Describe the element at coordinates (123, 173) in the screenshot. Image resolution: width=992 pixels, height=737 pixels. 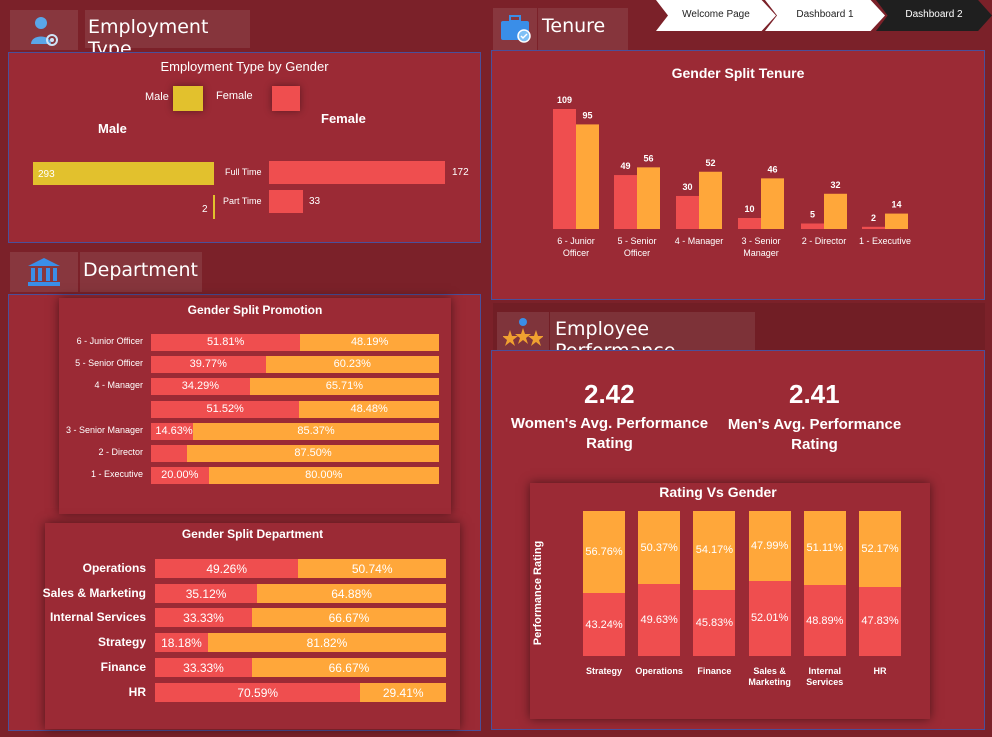
I see `bar-male-full-time` at that location.